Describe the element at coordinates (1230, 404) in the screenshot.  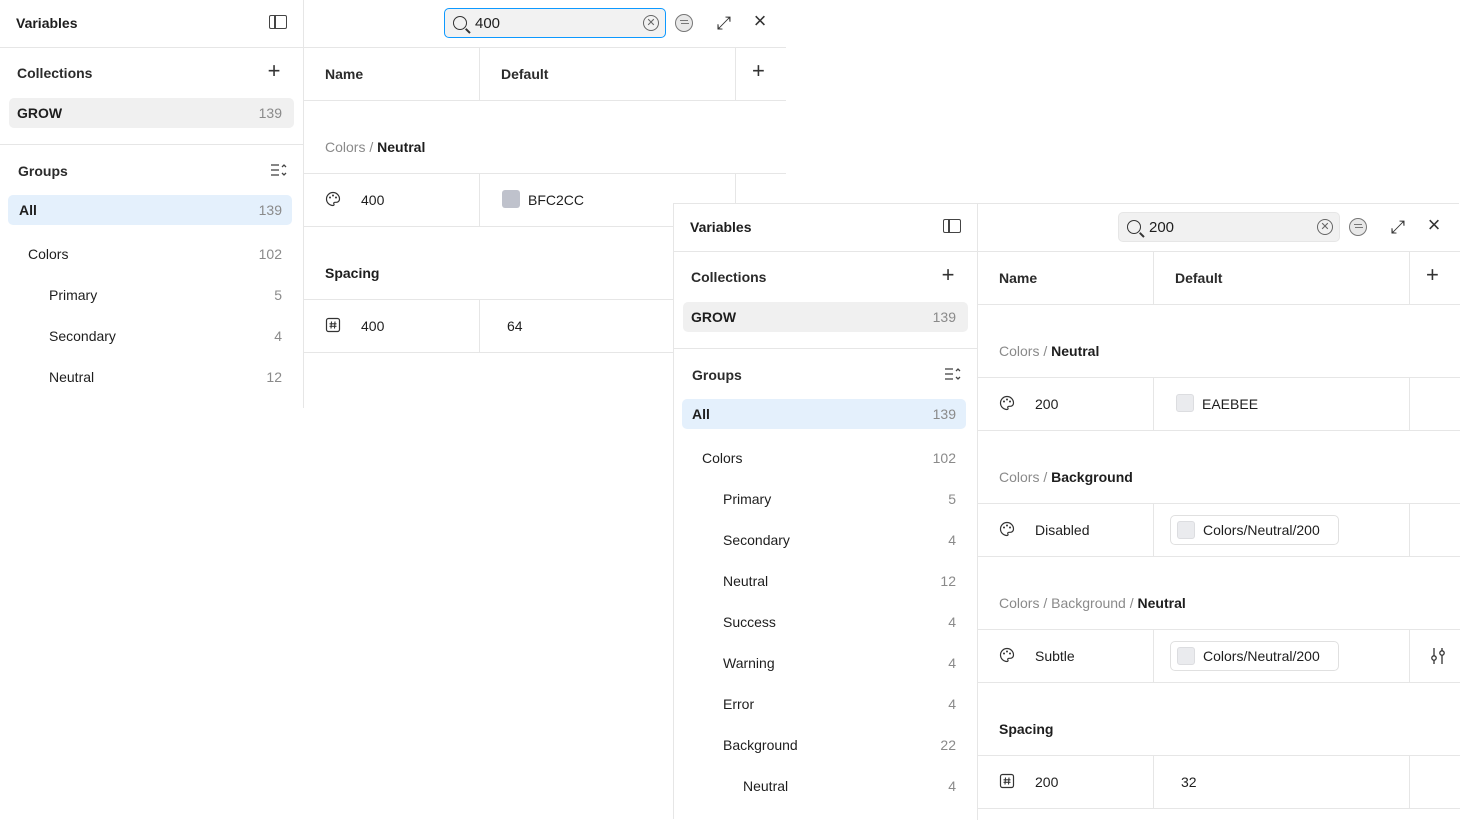
I see `variable-value: EAEBEE` at that location.